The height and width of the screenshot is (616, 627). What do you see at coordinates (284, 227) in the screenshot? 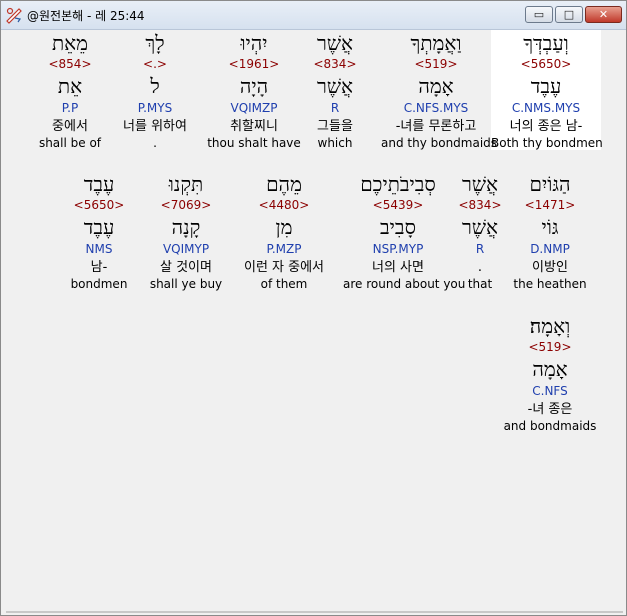
I see `hebrew-lemma: מִן` at bounding box center [284, 227].